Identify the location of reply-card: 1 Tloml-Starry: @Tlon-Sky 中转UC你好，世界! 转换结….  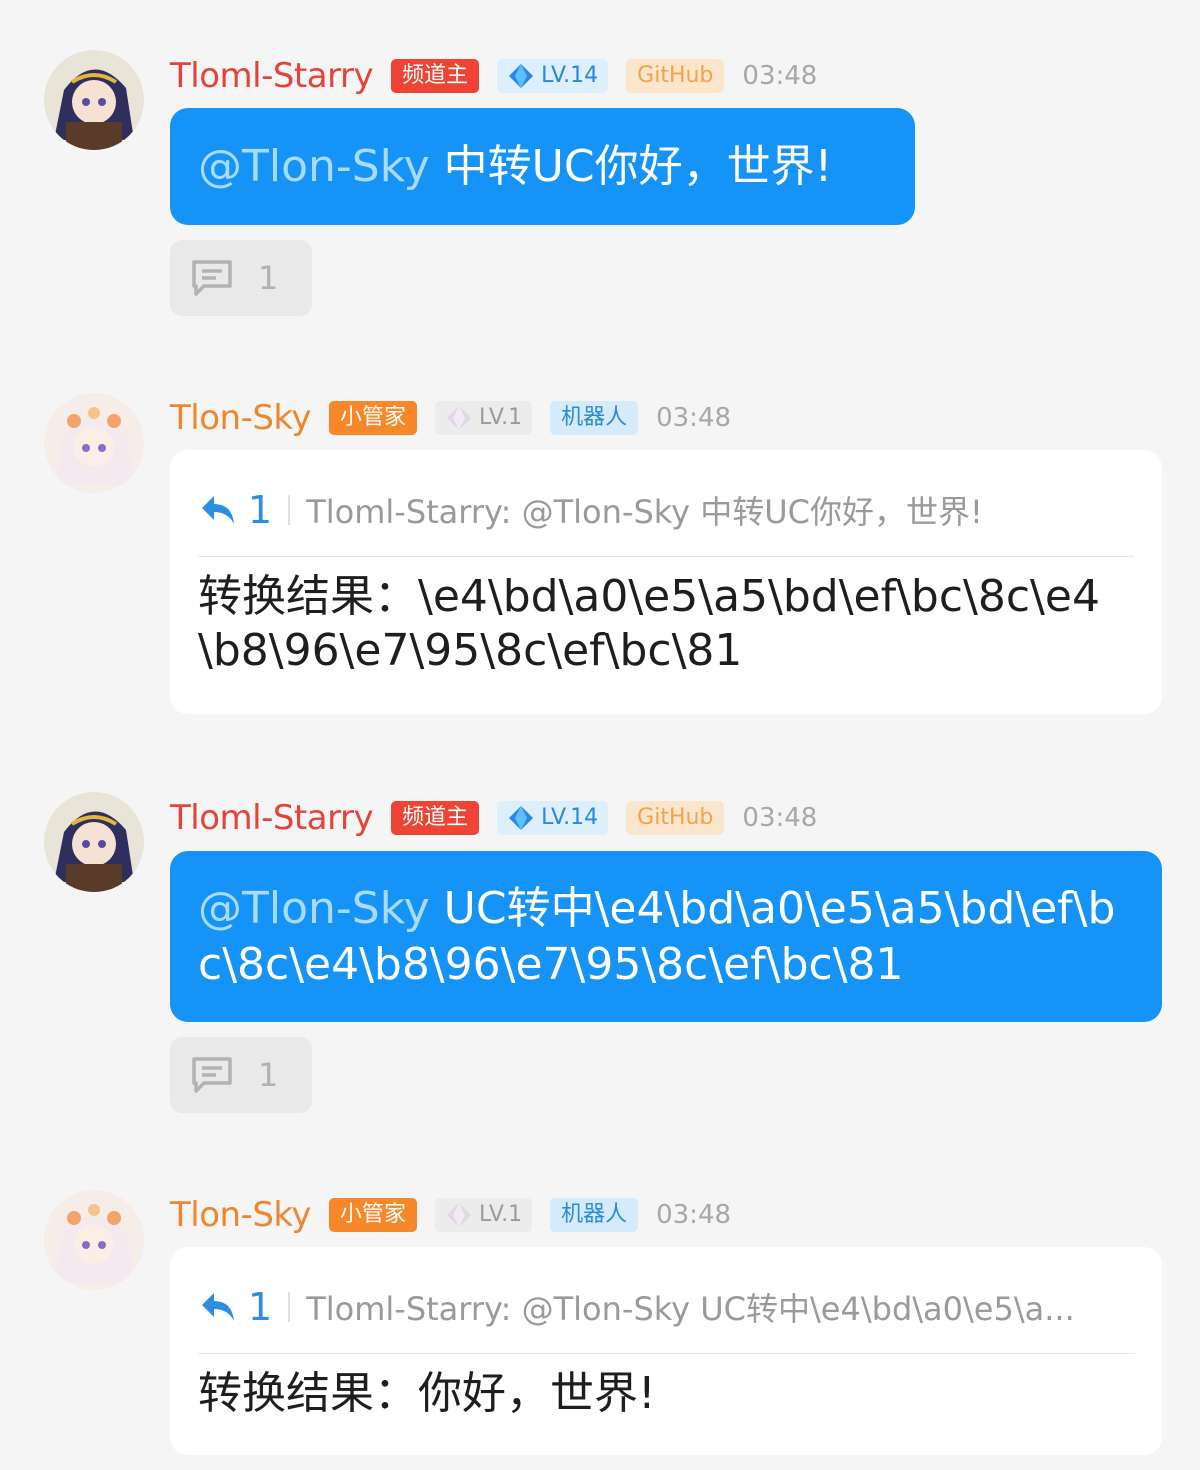
(666, 582).